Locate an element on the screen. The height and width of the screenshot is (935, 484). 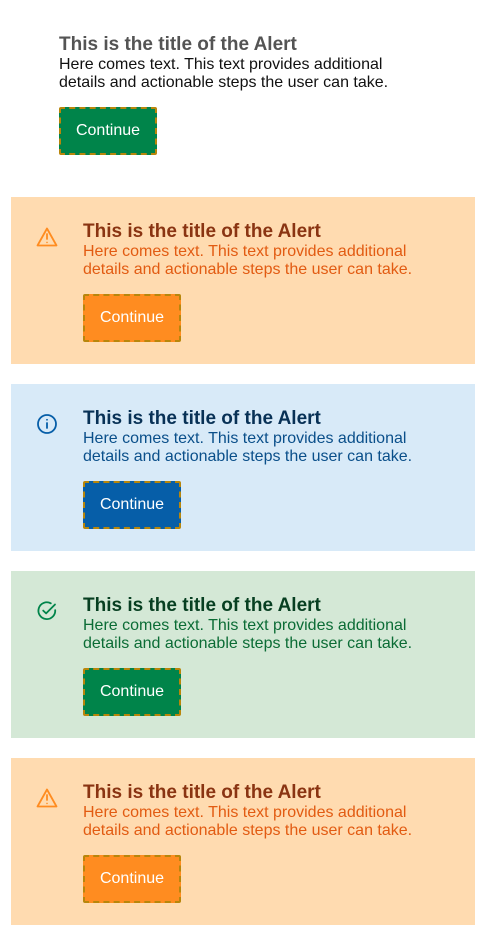
info-icon is located at coordinates (47, 424).